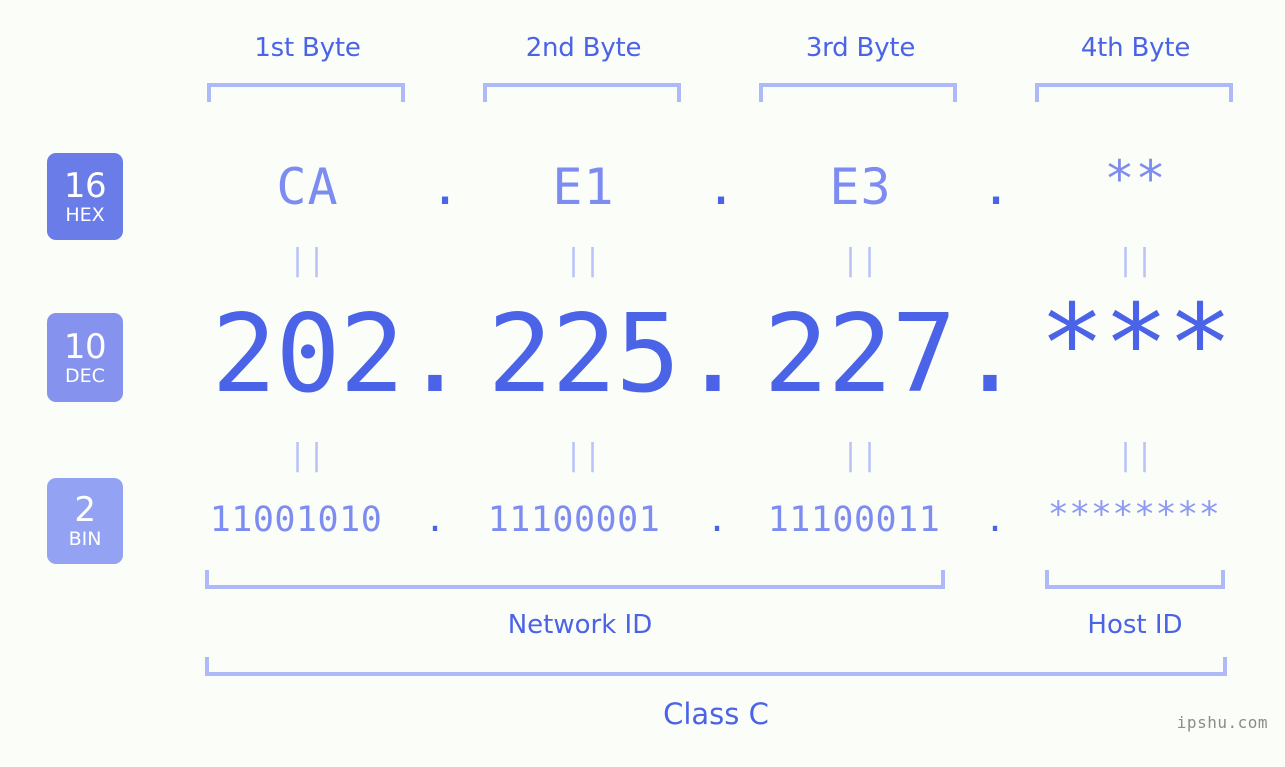  Describe the element at coordinates (580, 625) in the screenshot. I see `network-id-label: Network ID` at that location.